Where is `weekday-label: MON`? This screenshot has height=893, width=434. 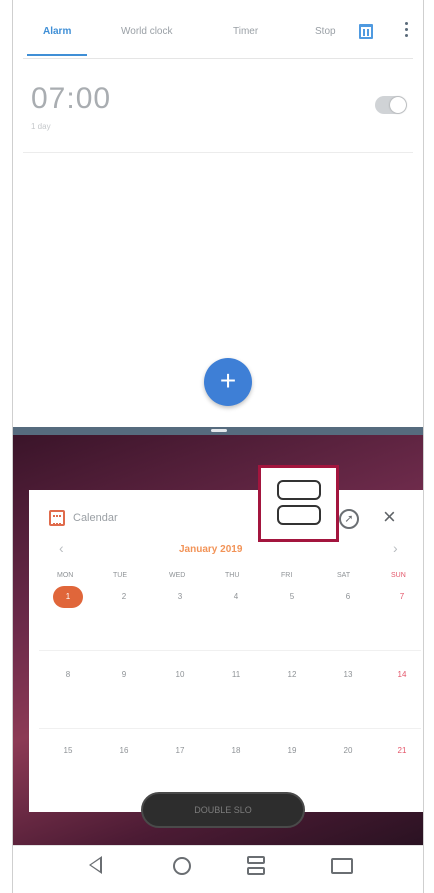
weekday-label: MON is located at coordinates (65, 575).